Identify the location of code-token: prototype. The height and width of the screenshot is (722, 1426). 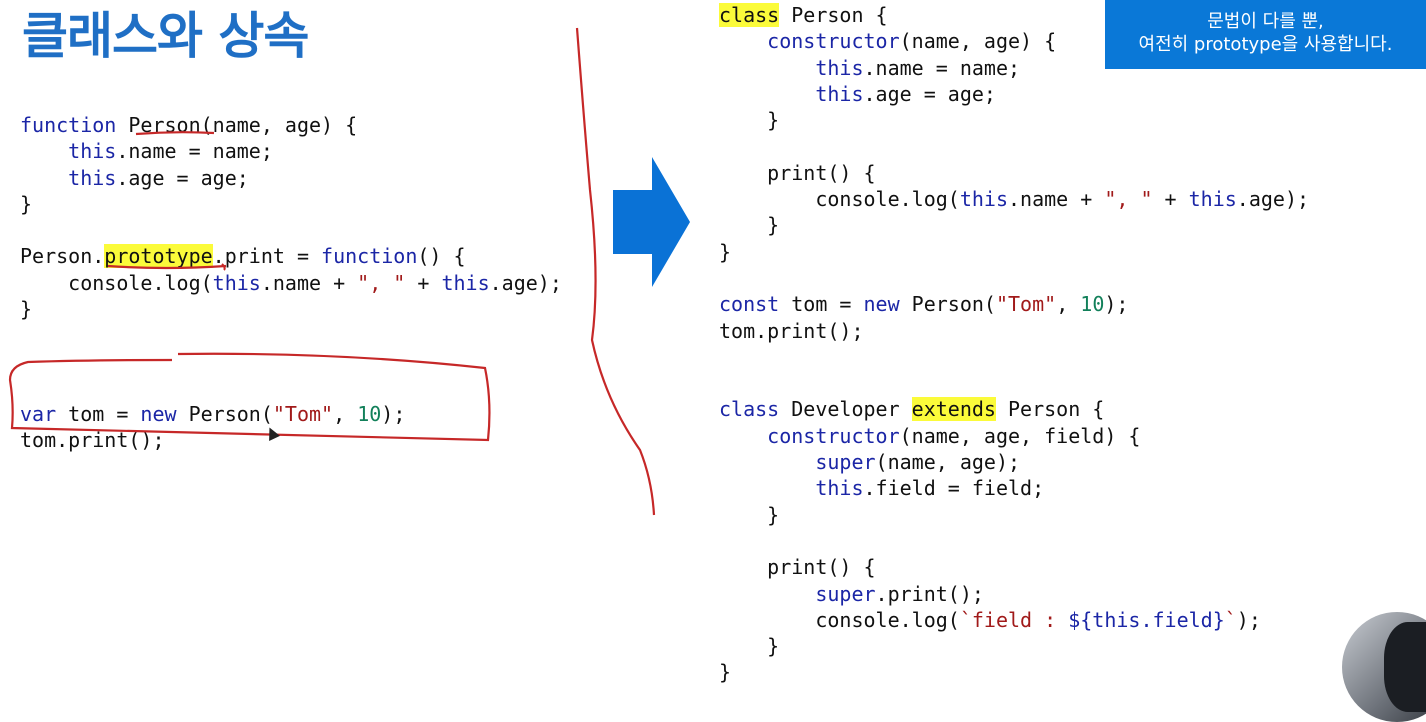
(158, 256).